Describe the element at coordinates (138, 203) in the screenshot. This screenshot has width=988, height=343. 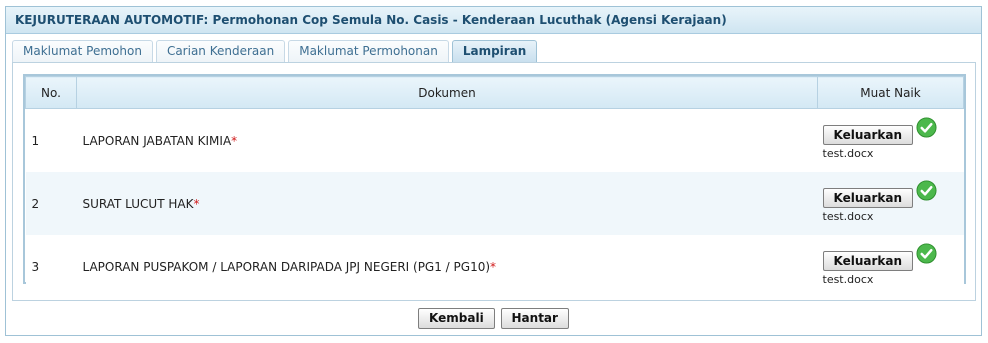
I see `document-name: SURAT LUCUT HAK` at that location.